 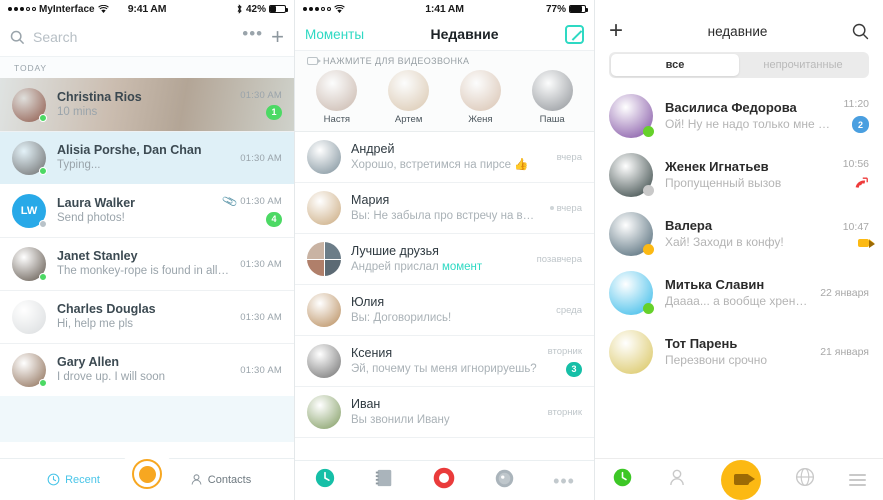 What do you see at coordinates (564, 412) in the screenshot?
I see `chat-time: вторник` at bounding box center [564, 412].